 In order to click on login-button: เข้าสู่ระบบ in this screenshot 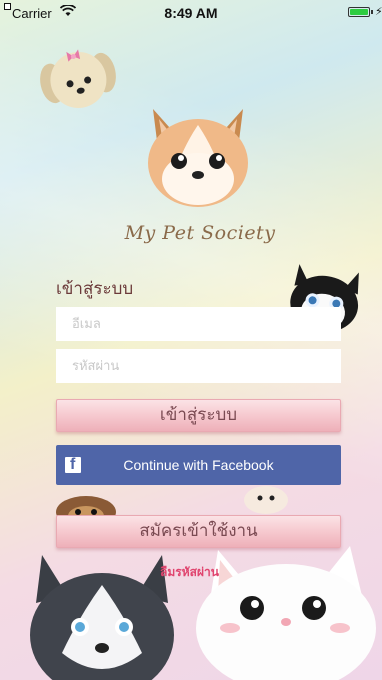, I will do `click(198, 415)`.